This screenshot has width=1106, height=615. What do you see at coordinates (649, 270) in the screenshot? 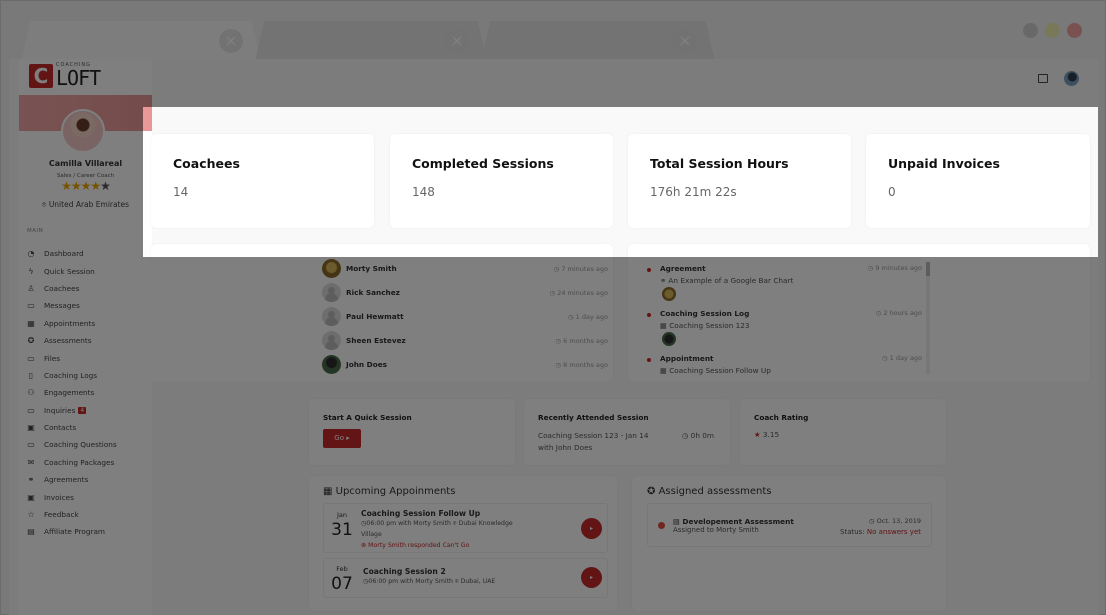
I see `timeline-dot` at bounding box center [649, 270].